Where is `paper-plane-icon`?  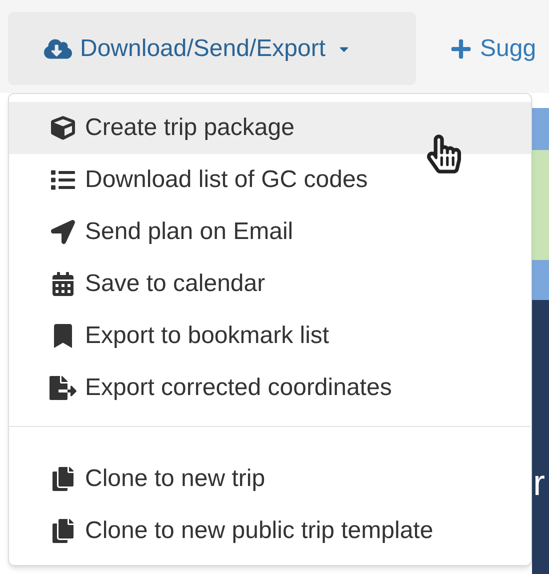
paper-plane-icon is located at coordinates (63, 232).